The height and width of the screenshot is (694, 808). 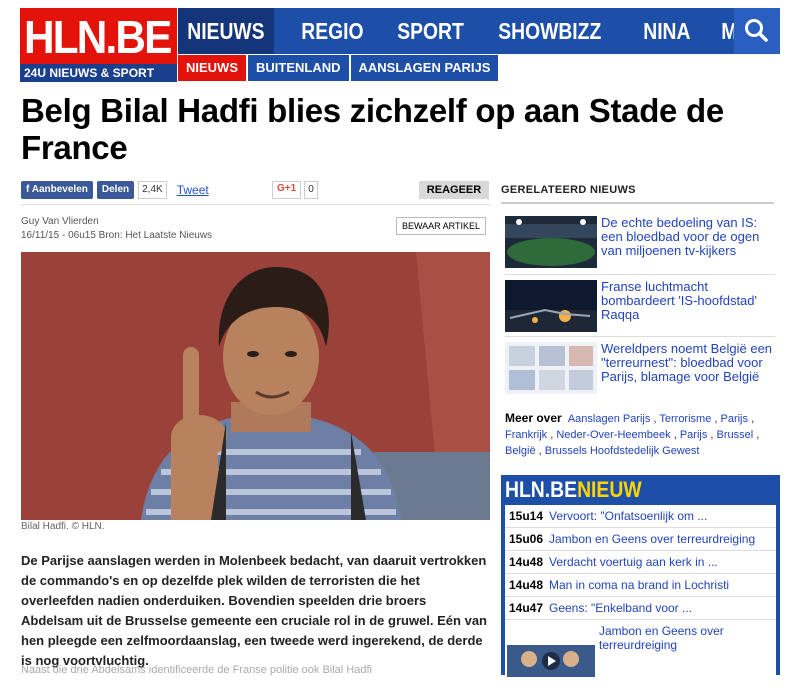 I want to click on news-time: 15u14, so click(x=526, y=516).